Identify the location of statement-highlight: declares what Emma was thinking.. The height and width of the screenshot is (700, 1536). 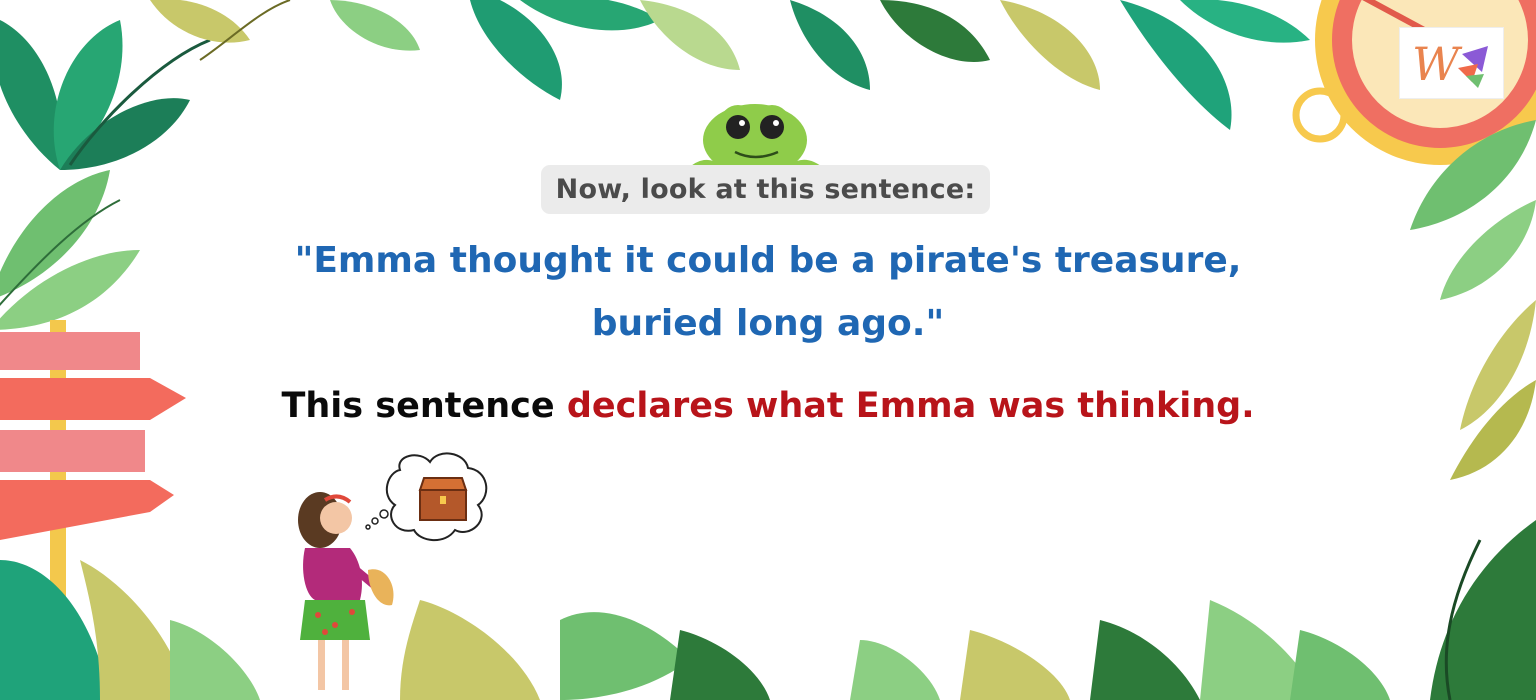
(910, 406).